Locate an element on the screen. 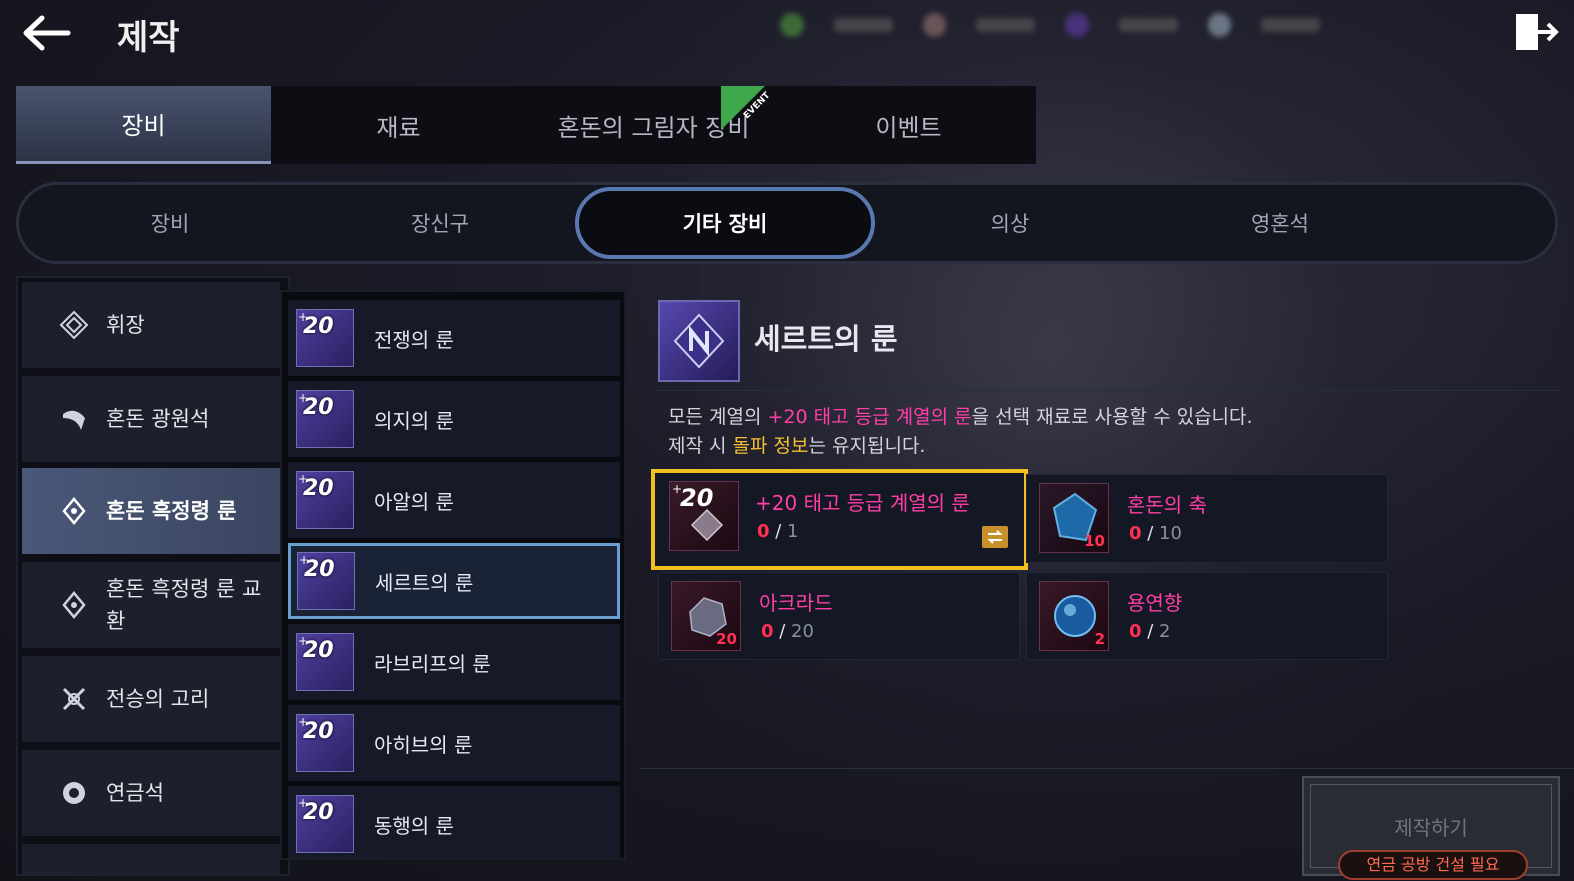 The image size is (1574, 881). category-item: 혼돈 흑정령 룬 교환 is located at coordinates (151, 605).